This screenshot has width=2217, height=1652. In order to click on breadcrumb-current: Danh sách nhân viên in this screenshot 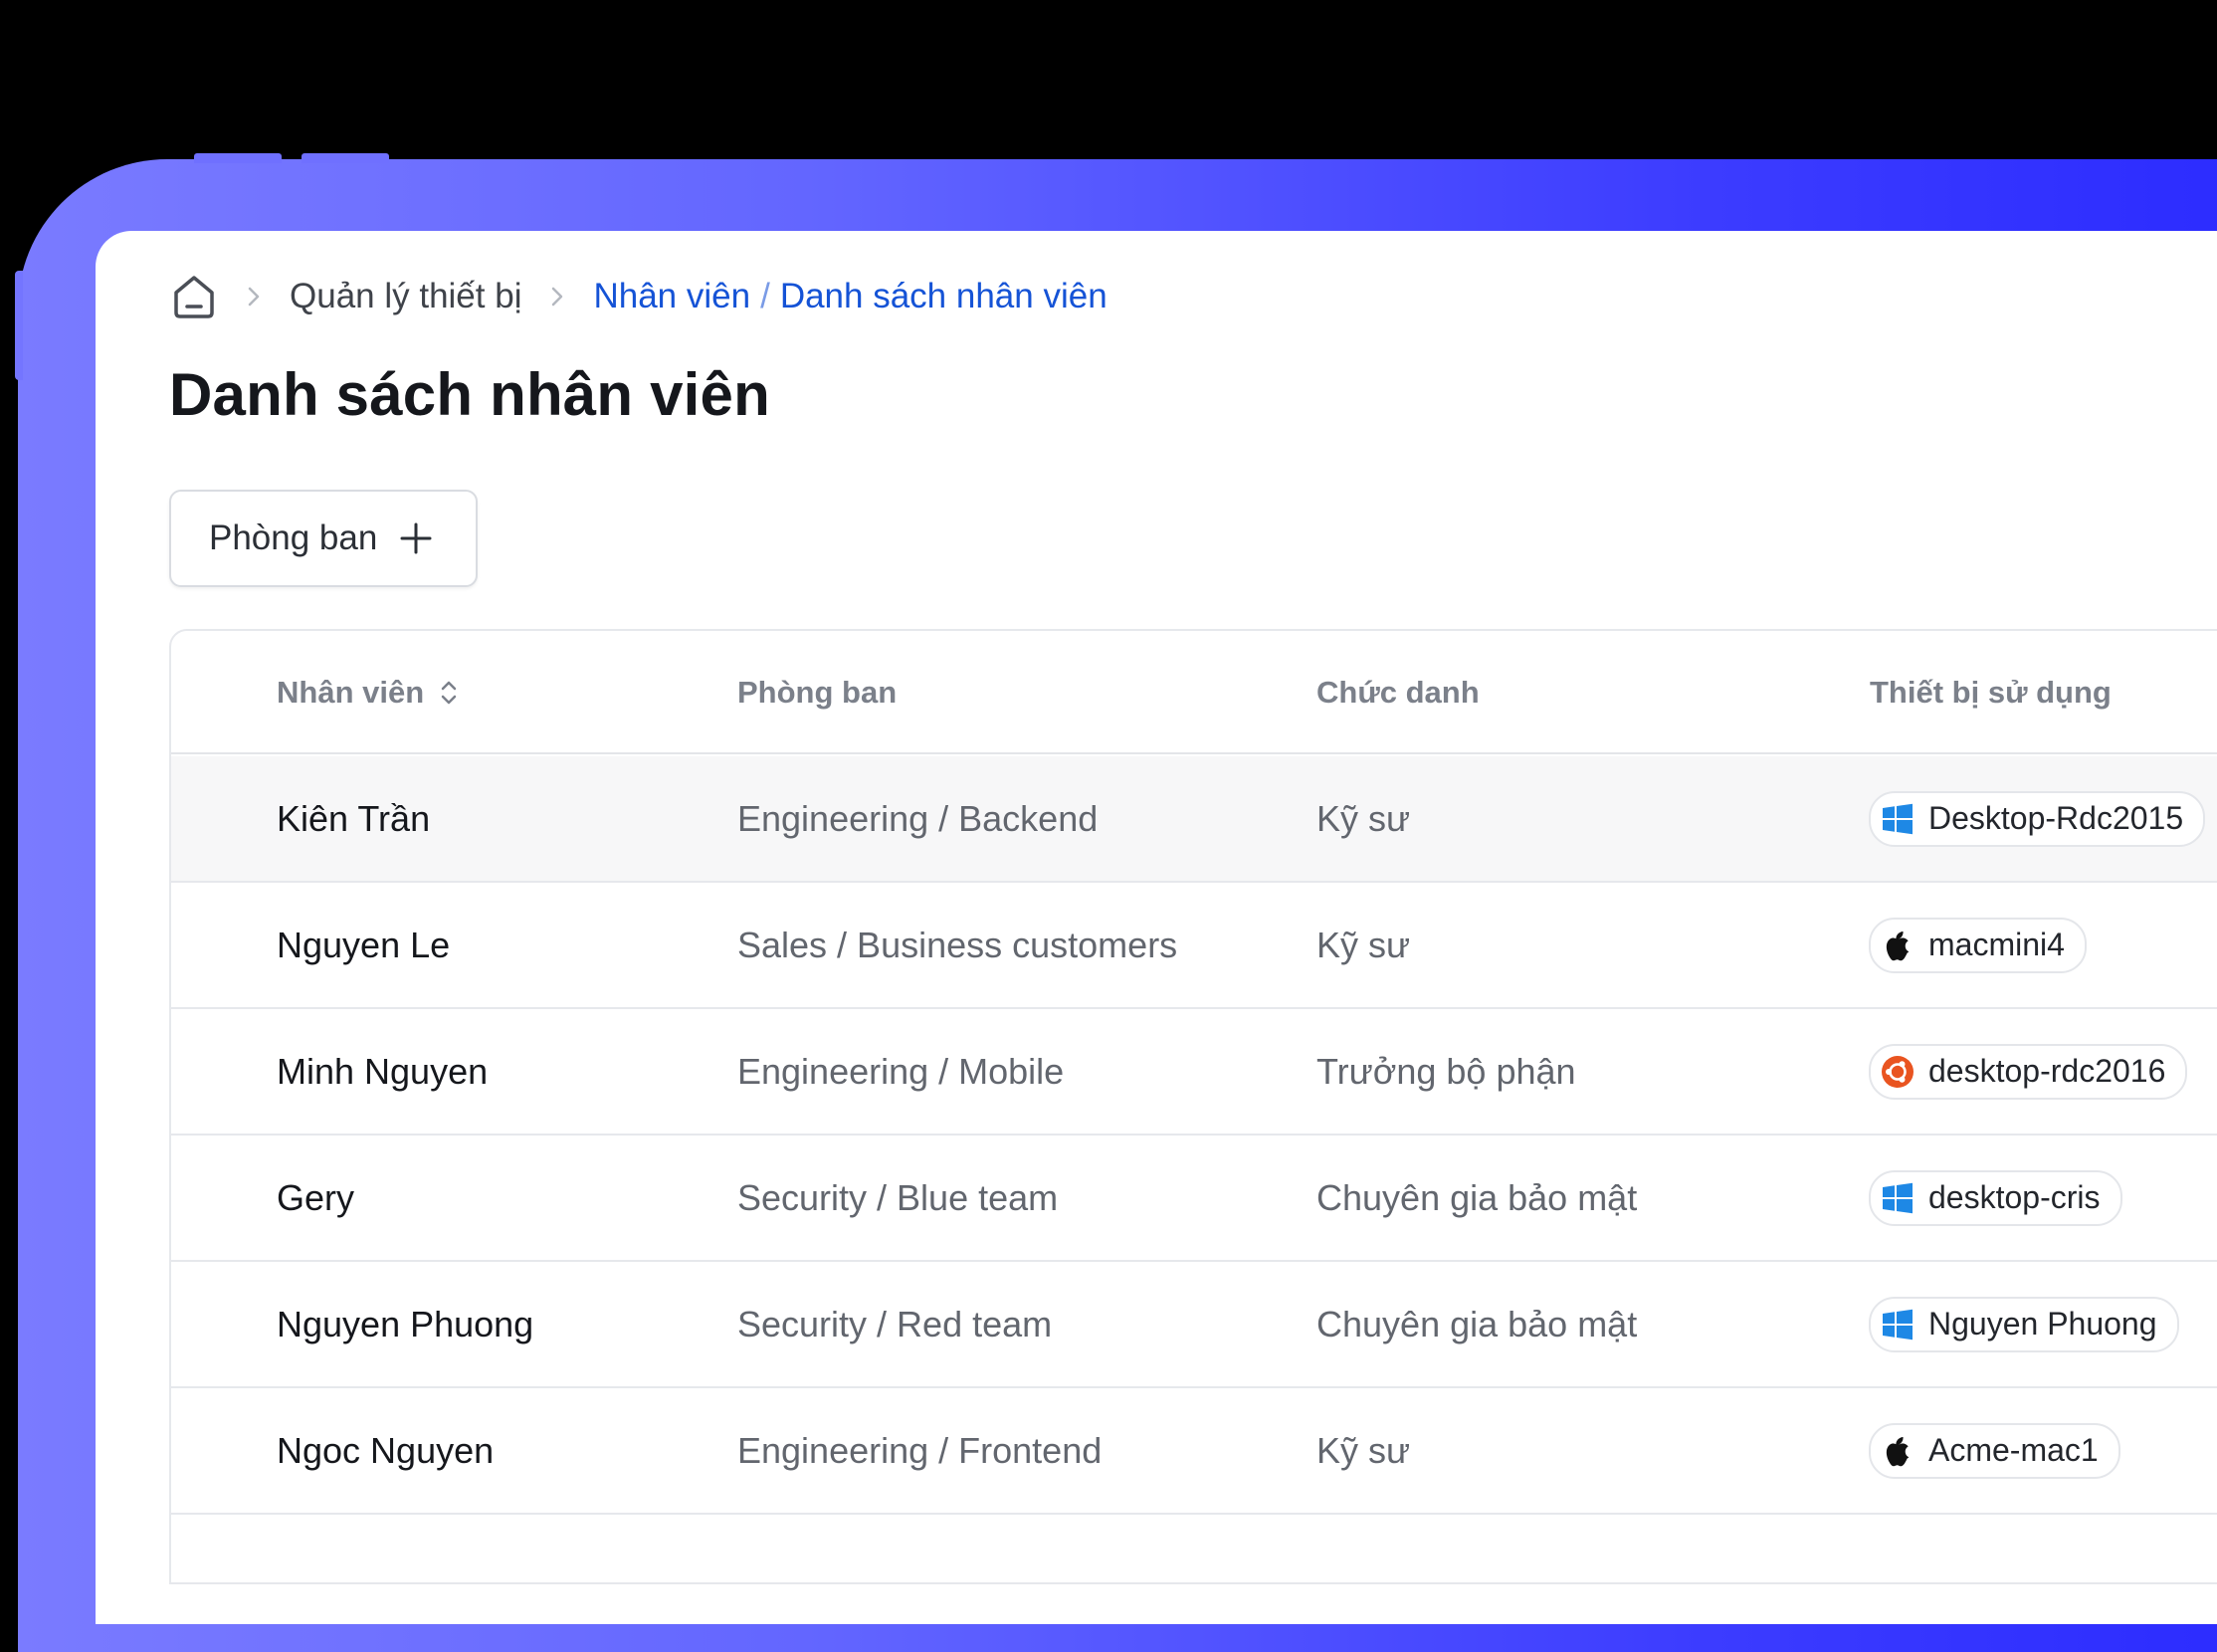, I will do `click(944, 296)`.